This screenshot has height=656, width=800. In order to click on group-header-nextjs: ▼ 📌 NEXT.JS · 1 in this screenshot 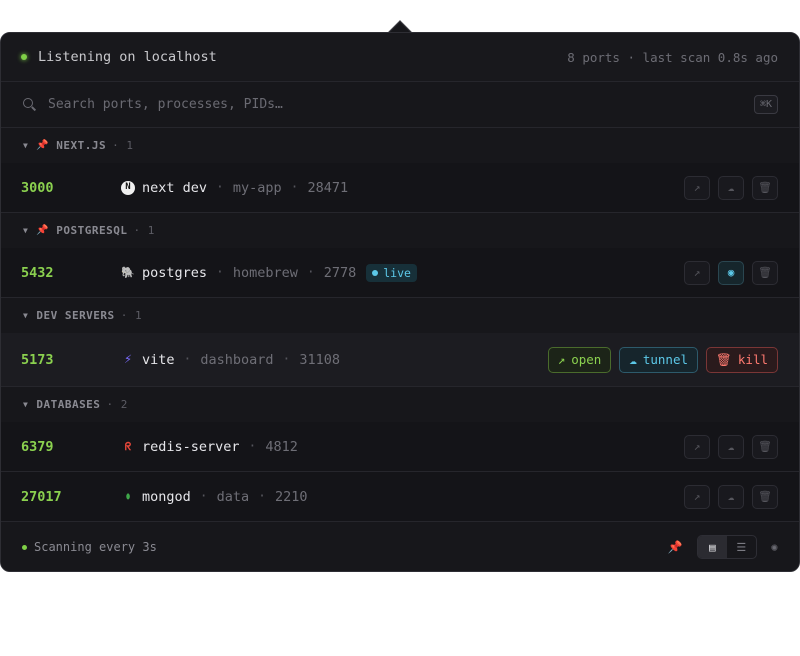, I will do `click(400, 145)`.